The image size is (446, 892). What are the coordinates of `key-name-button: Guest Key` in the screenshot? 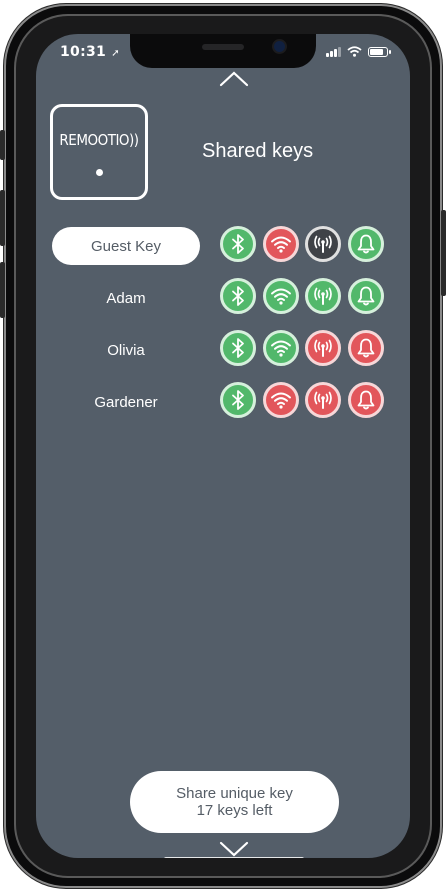 It's located at (126, 246).